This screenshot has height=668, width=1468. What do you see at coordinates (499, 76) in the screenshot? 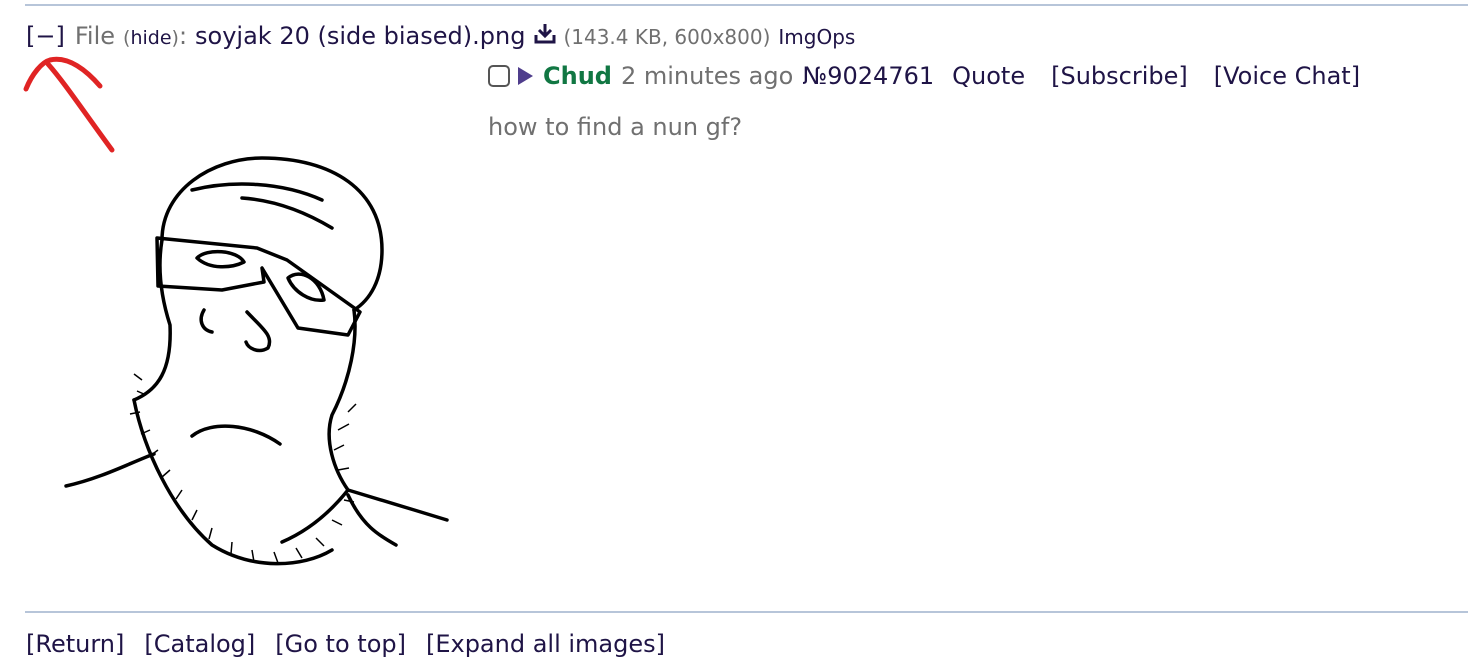
I see `post-select-checkbox` at bounding box center [499, 76].